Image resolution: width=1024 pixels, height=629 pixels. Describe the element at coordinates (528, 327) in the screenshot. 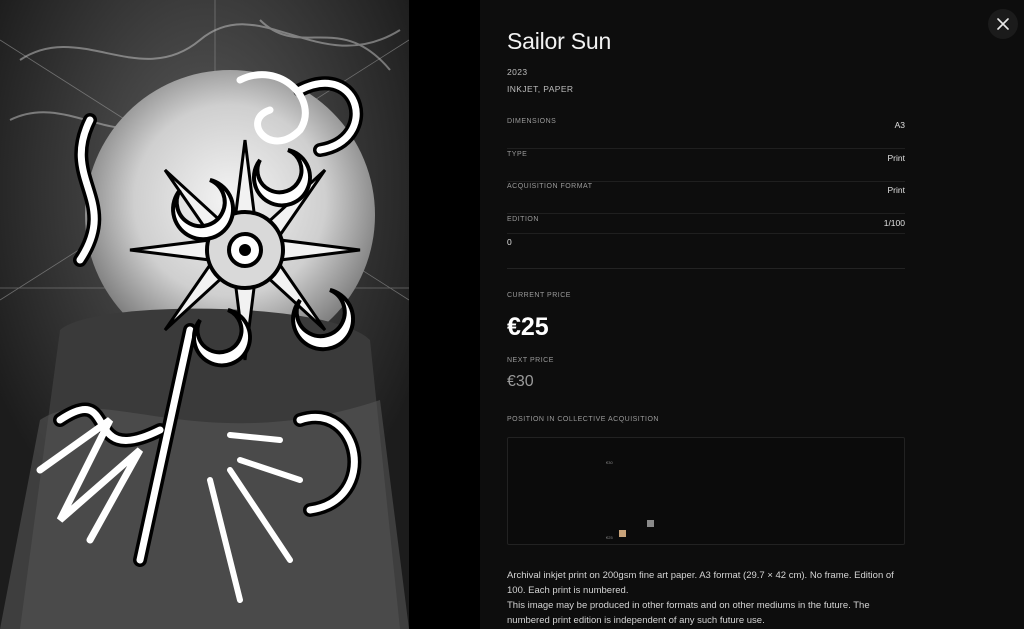

I see `current-price: €25` at that location.